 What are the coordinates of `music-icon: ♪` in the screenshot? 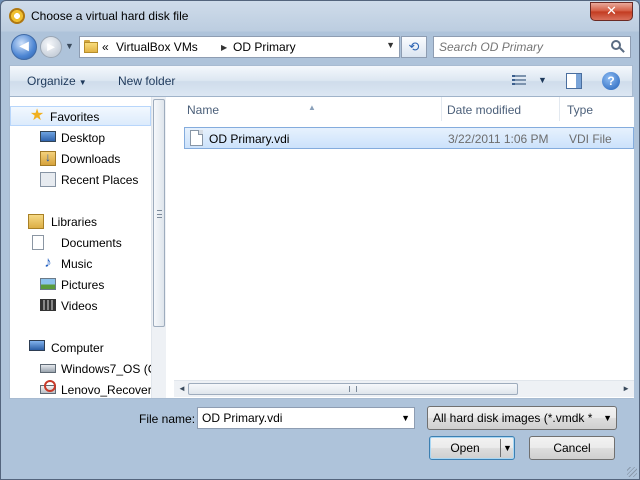 It's located at (48, 262).